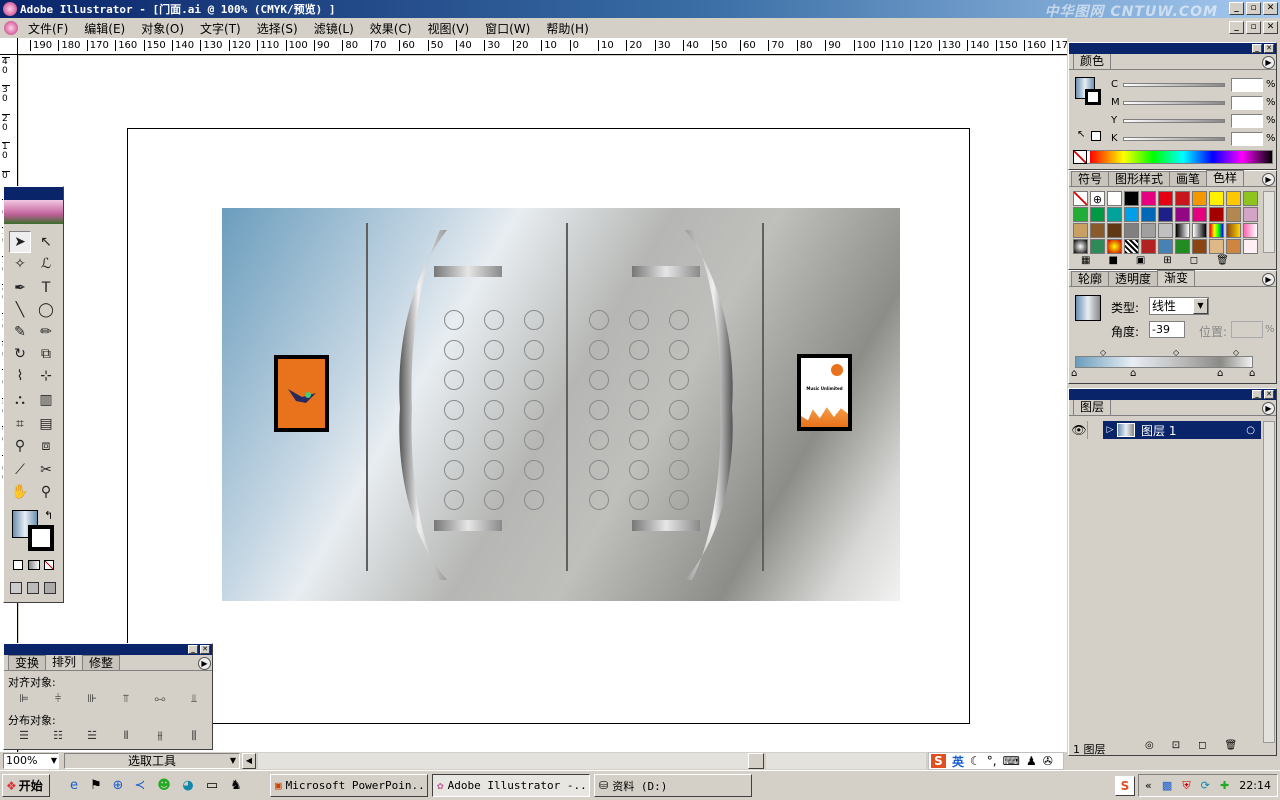 The height and width of the screenshot is (800, 1280). Describe the element at coordinates (18, 565) in the screenshot. I see `color-mode-icon` at that location.